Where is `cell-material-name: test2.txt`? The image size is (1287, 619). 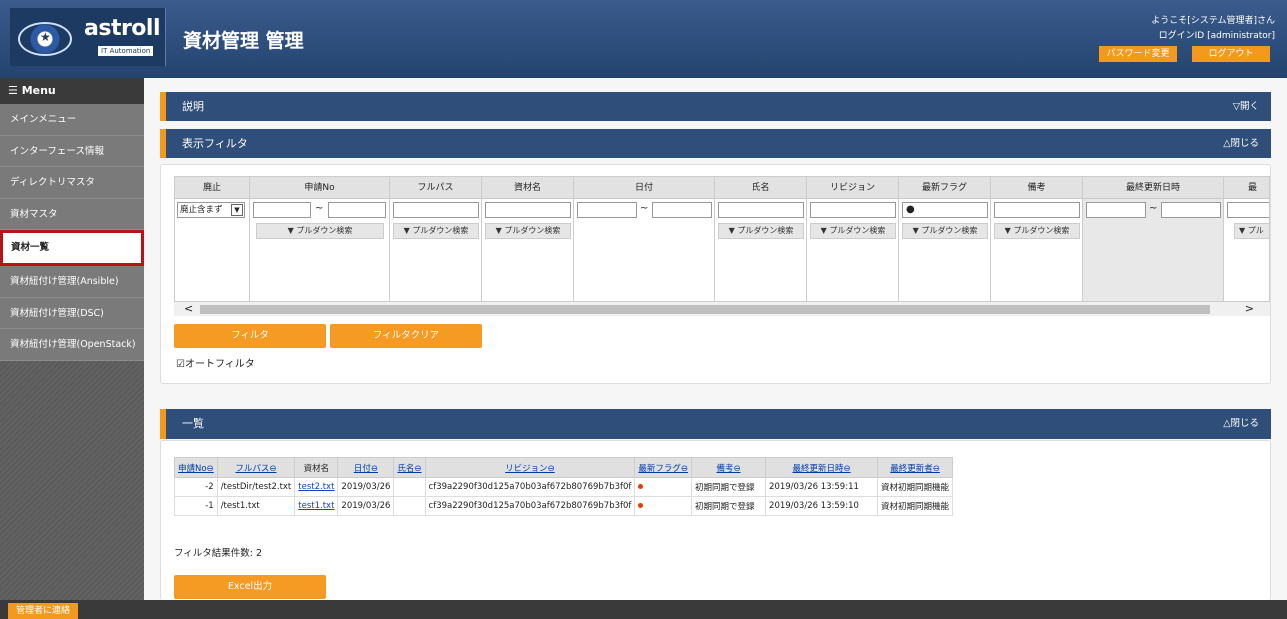 cell-material-name: test2.txt is located at coordinates (316, 487).